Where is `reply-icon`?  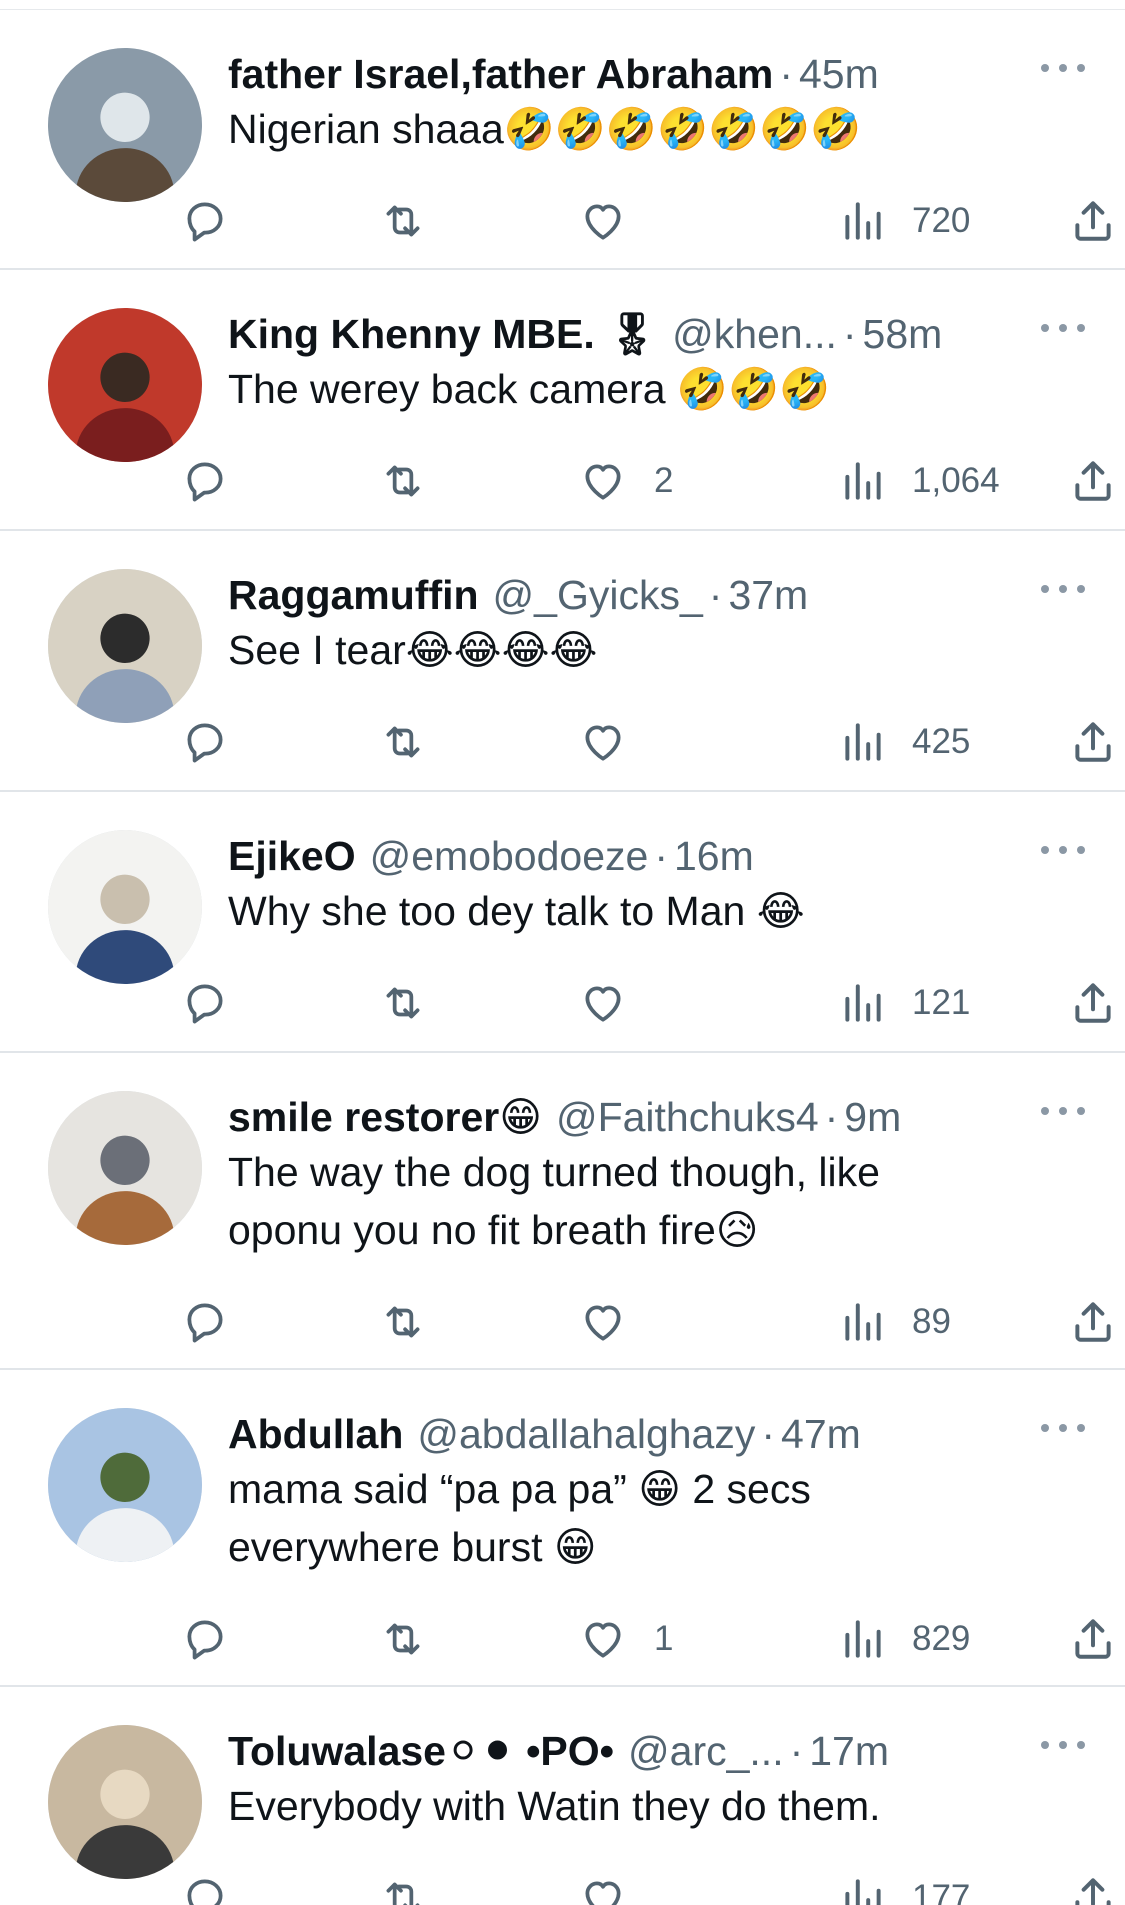 reply-icon is located at coordinates (205, 482).